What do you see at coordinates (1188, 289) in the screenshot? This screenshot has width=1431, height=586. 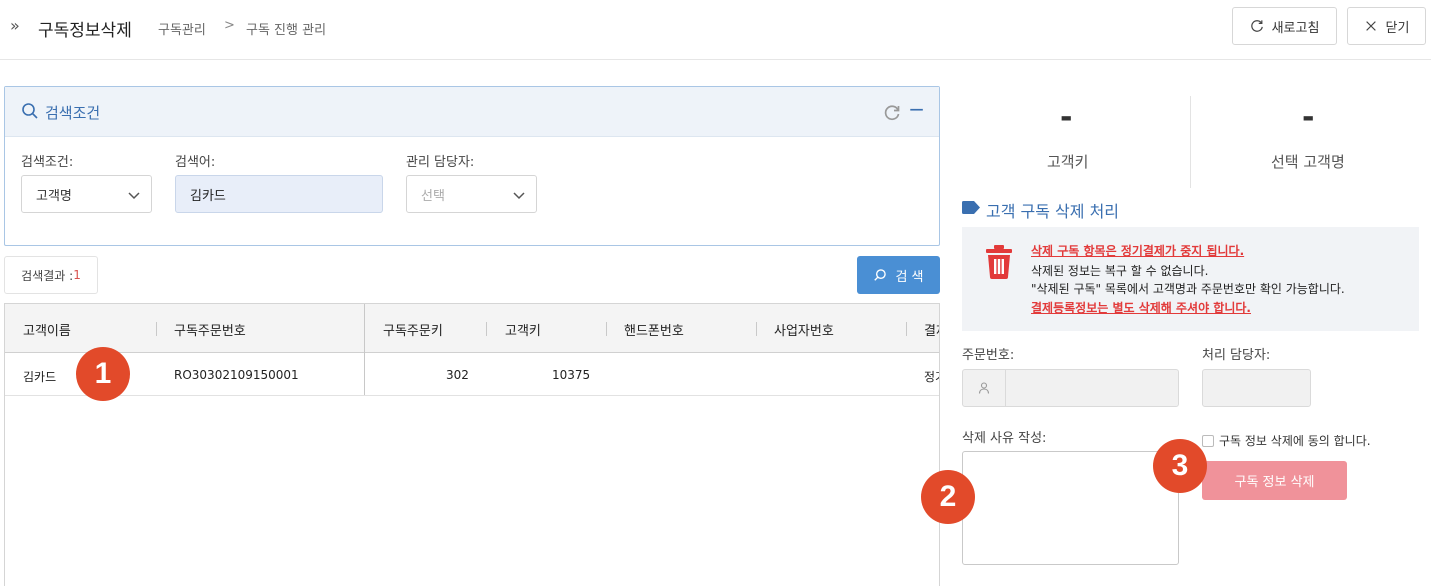 I see `notice-line: "삭제된 구독" 목록에서 고객명과 주문번호만 확인 가능합니다.` at bounding box center [1188, 289].